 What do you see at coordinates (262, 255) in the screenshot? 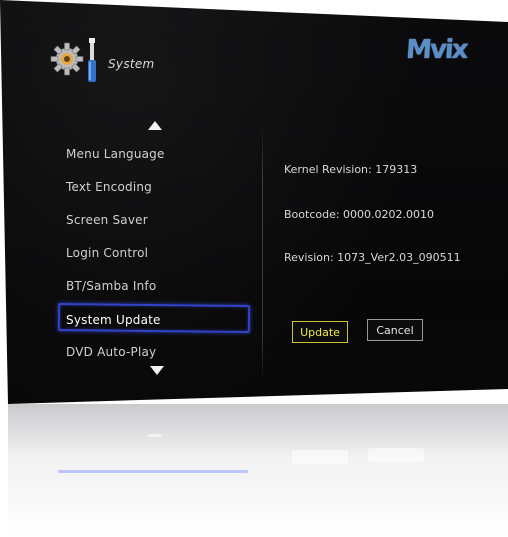
I see `panel-divider` at bounding box center [262, 255].